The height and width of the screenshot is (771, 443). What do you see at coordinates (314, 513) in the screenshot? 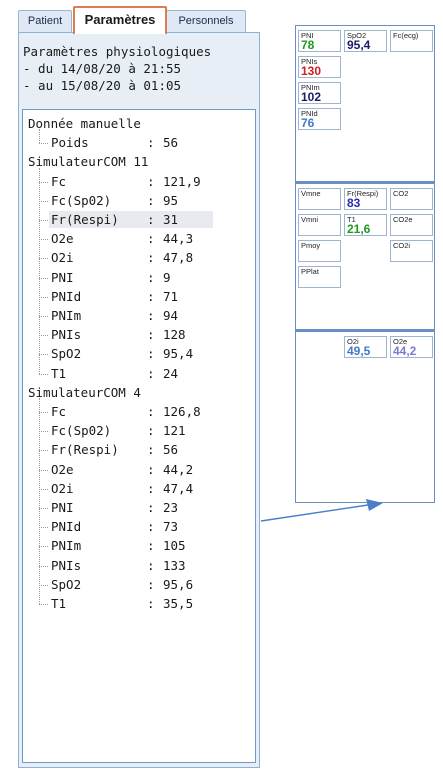
I see `arrow-line` at bounding box center [314, 513].